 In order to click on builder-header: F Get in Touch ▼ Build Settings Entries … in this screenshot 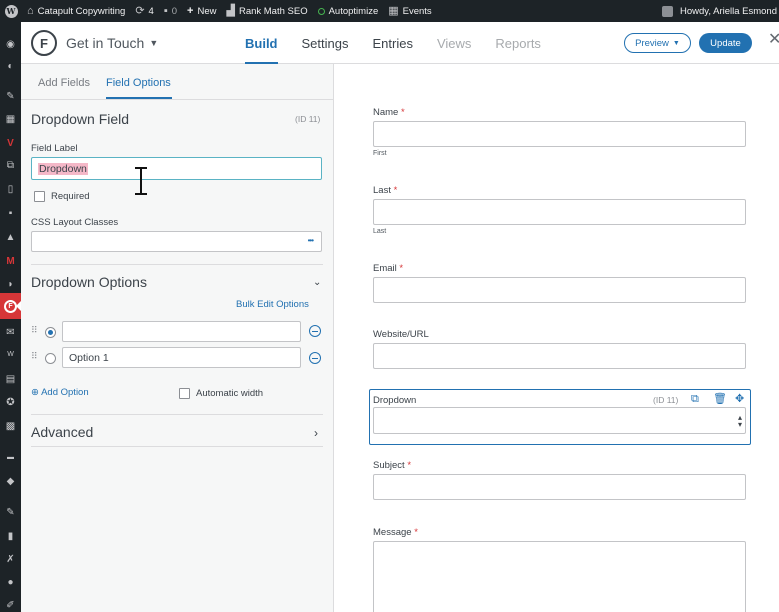, I will do `click(400, 43)`.